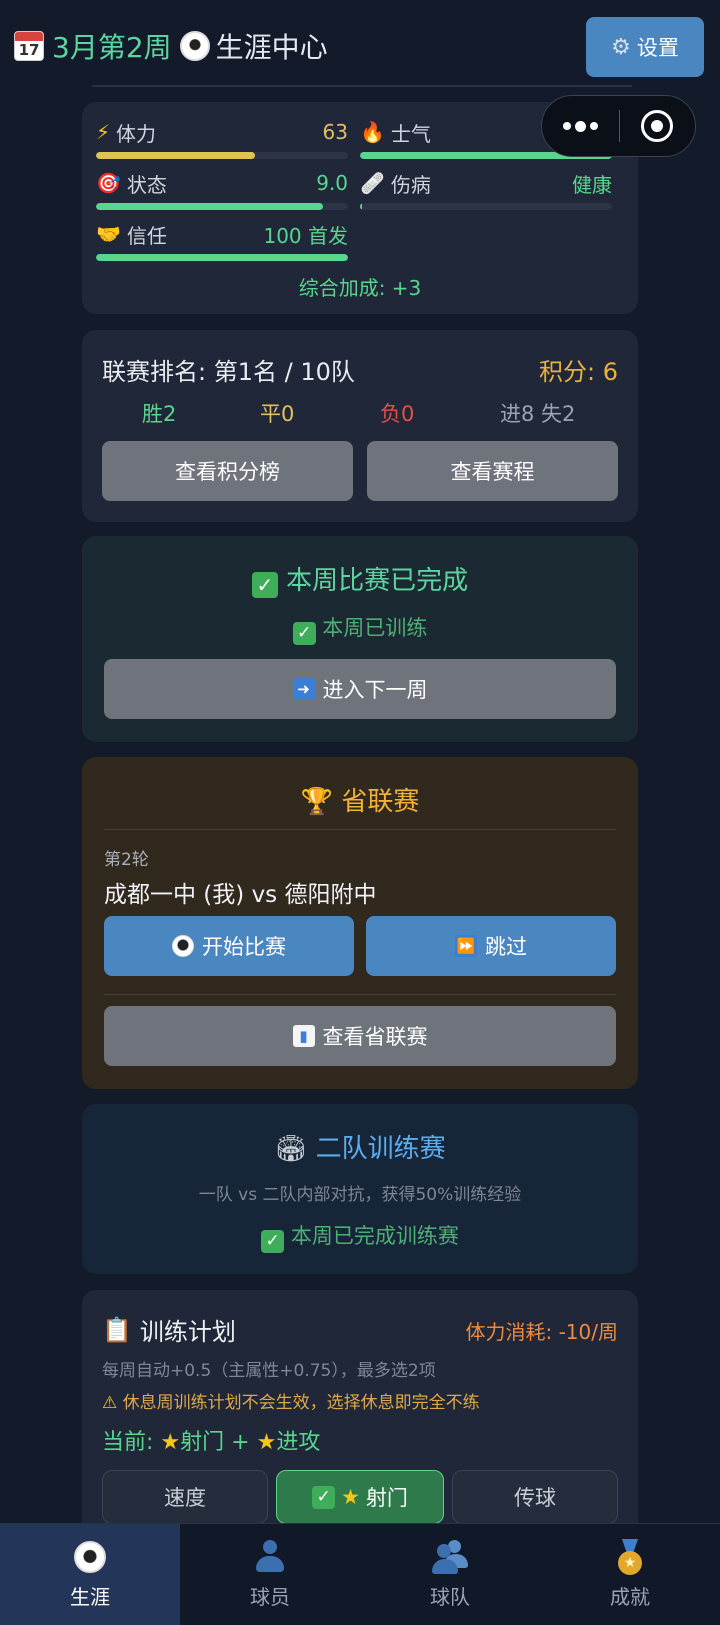  Describe the element at coordinates (112, 47) in the screenshot. I see `week-label: 3月第2周` at that location.